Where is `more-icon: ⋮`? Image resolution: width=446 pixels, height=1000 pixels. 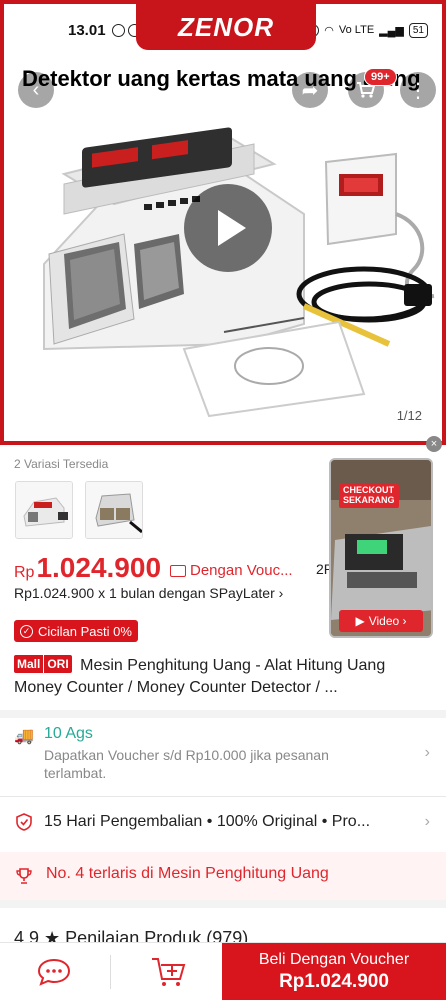 more-icon: ⋮ is located at coordinates (418, 90).